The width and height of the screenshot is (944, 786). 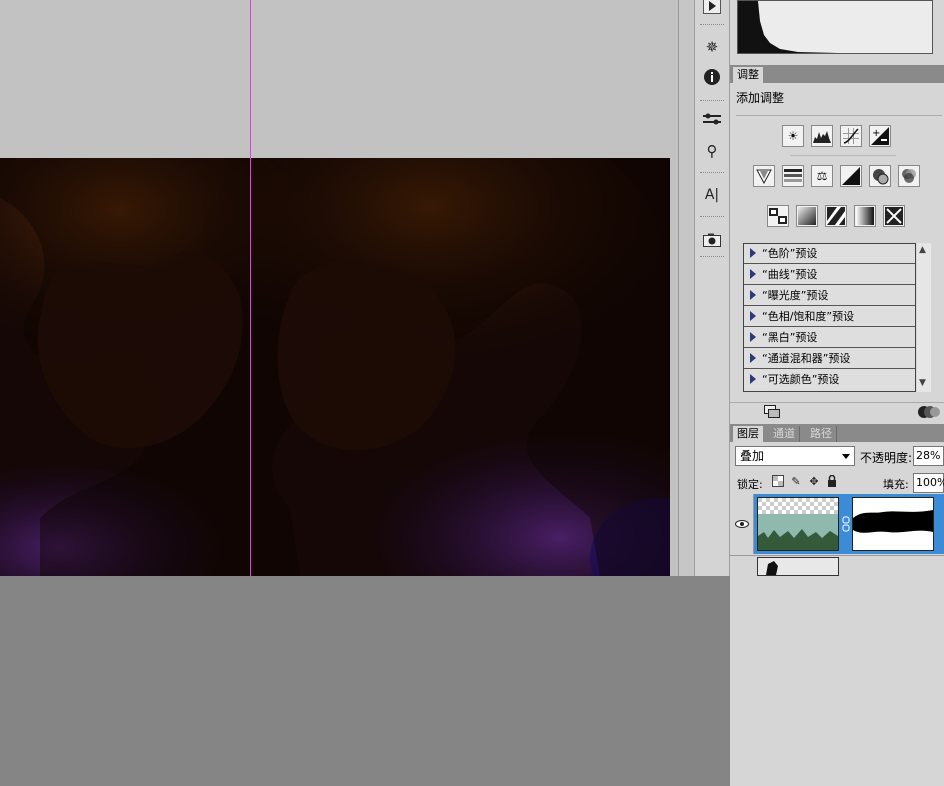 What do you see at coordinates (750, 484) in the screenshot?
I see `lock-label: 锁定:` at bounding box center [750, 484].